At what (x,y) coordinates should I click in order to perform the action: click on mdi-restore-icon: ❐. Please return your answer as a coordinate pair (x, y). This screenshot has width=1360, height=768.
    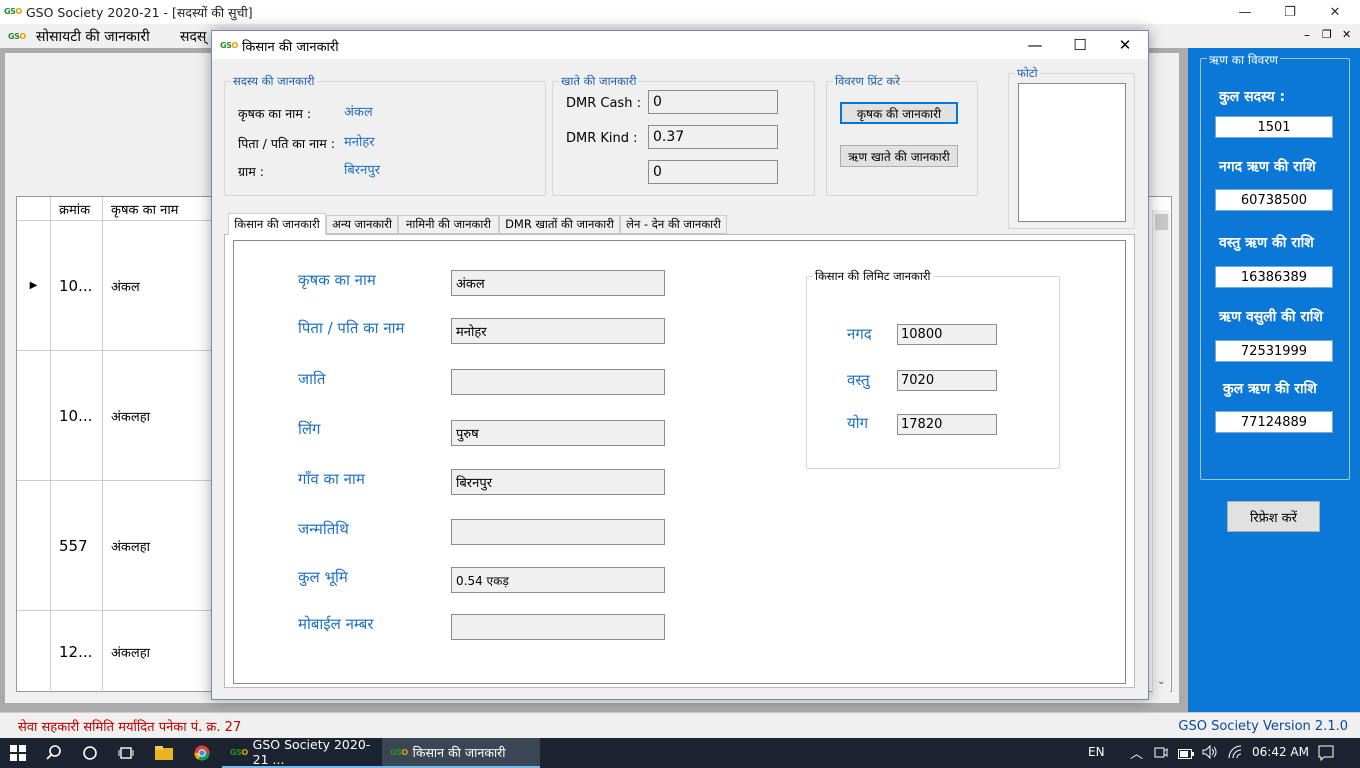
    Looking at the image, I should click on (1327, 34).